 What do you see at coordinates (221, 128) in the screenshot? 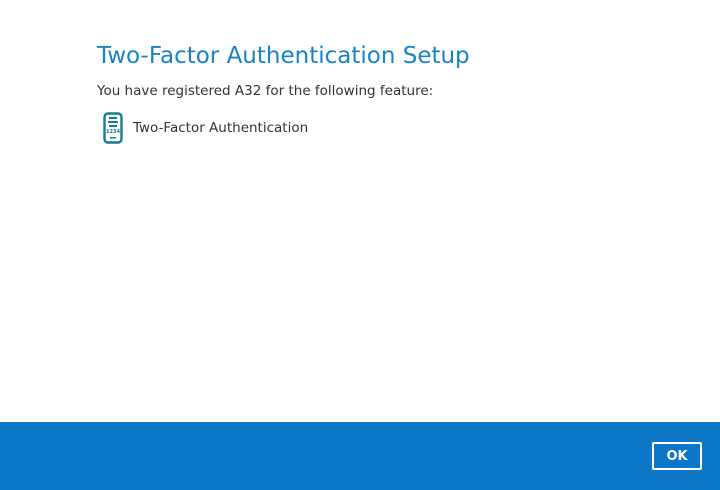
I see `feature-label: Two-Factor Authentication` at bounding box center [221, 128].